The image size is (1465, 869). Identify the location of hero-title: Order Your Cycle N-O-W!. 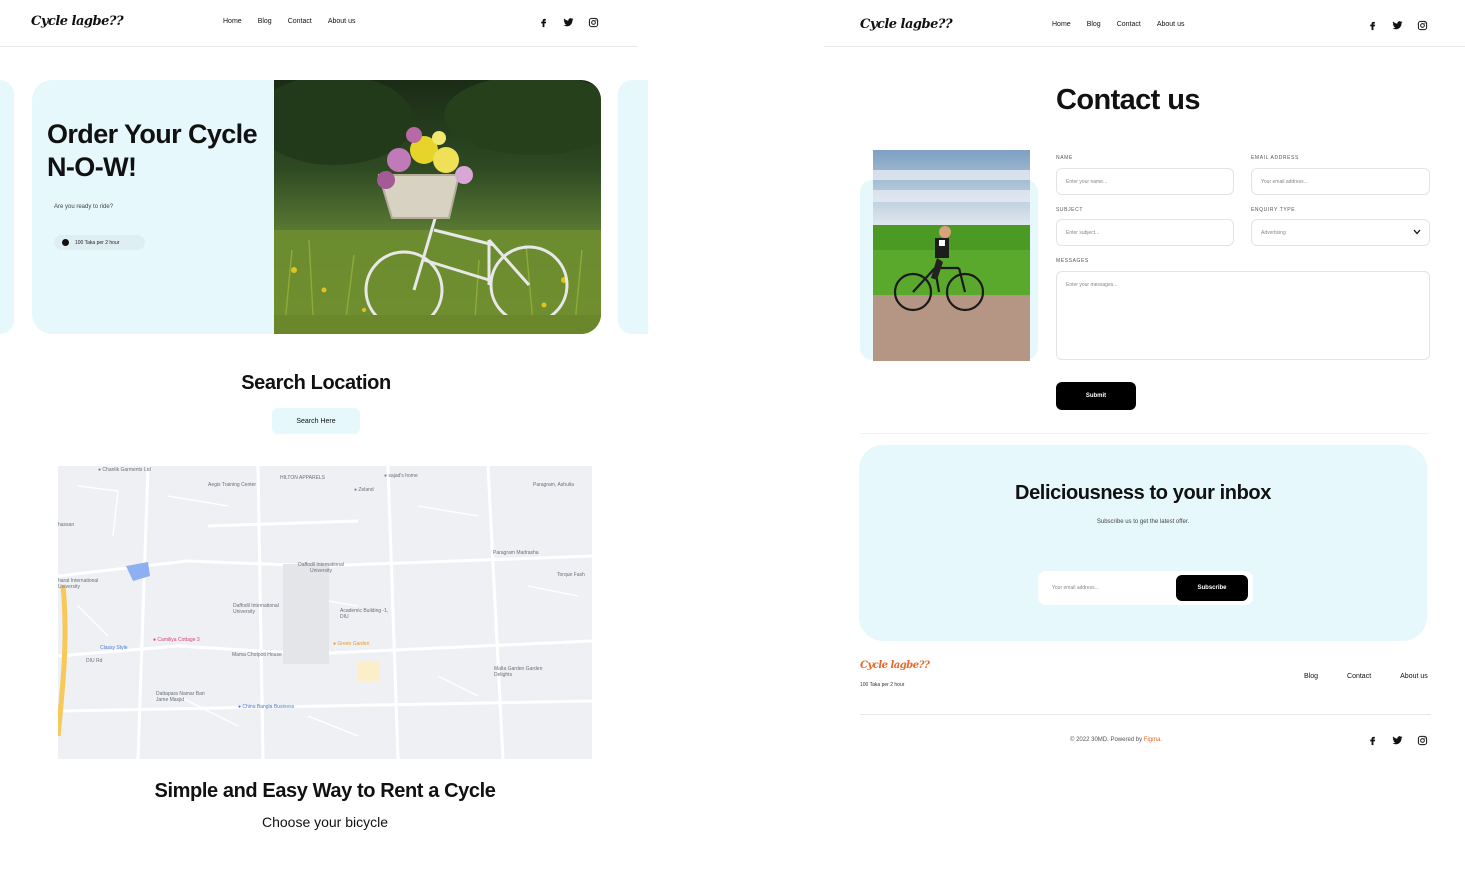
(152, 150).